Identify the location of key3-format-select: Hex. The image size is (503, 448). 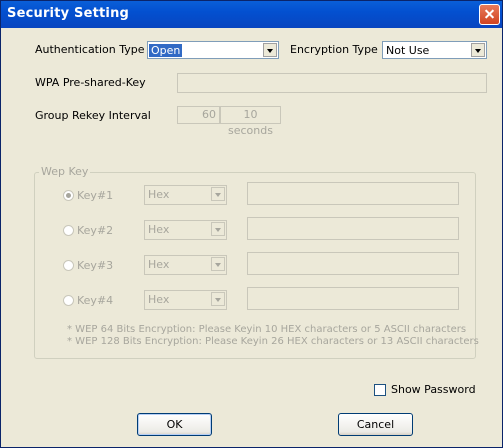
(185, 265).